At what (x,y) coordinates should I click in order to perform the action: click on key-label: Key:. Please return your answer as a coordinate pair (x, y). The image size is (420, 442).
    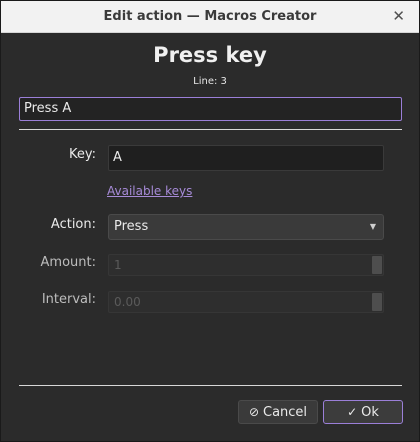
    Looking at the image, I should click on (82, 154).